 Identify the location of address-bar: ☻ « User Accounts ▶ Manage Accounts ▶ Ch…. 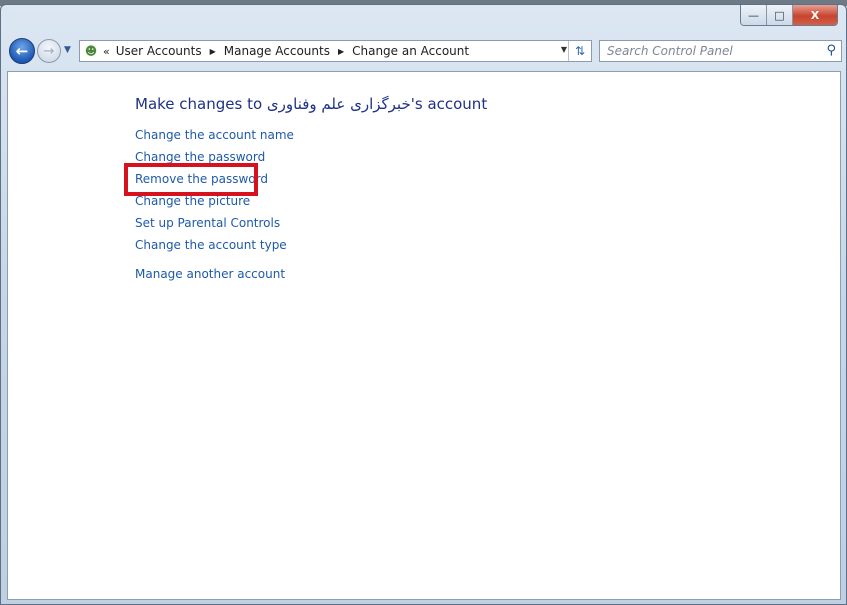
(335, 51).